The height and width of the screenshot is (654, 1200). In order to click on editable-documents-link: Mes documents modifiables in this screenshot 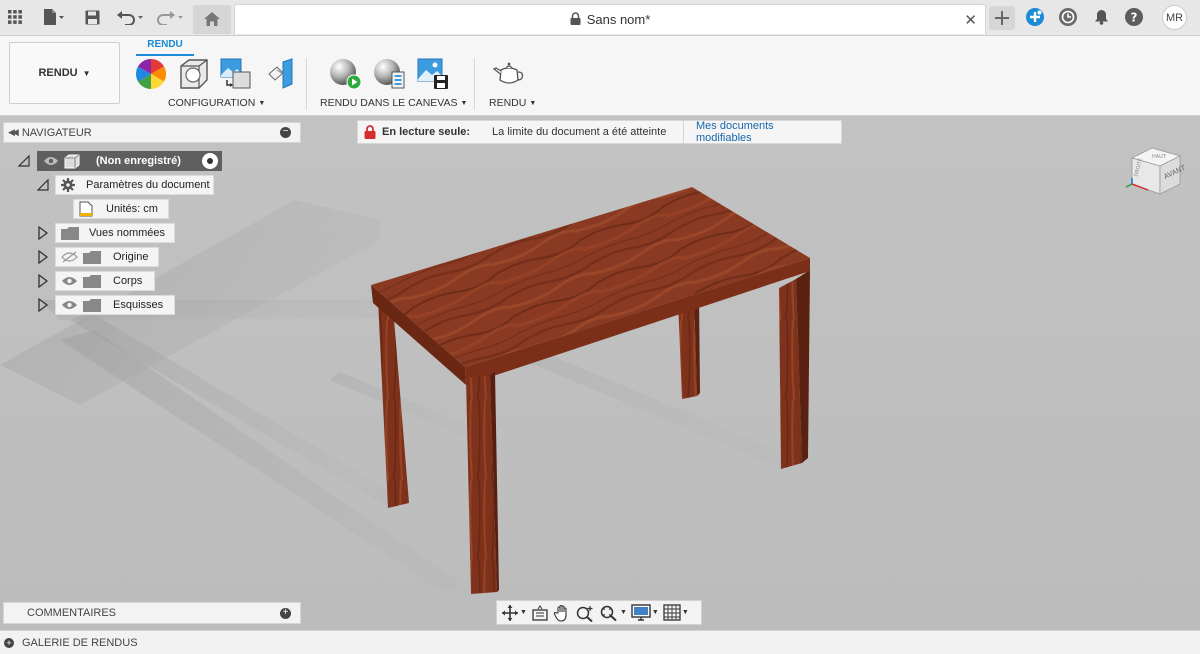, I will do `click(762, 132)`.